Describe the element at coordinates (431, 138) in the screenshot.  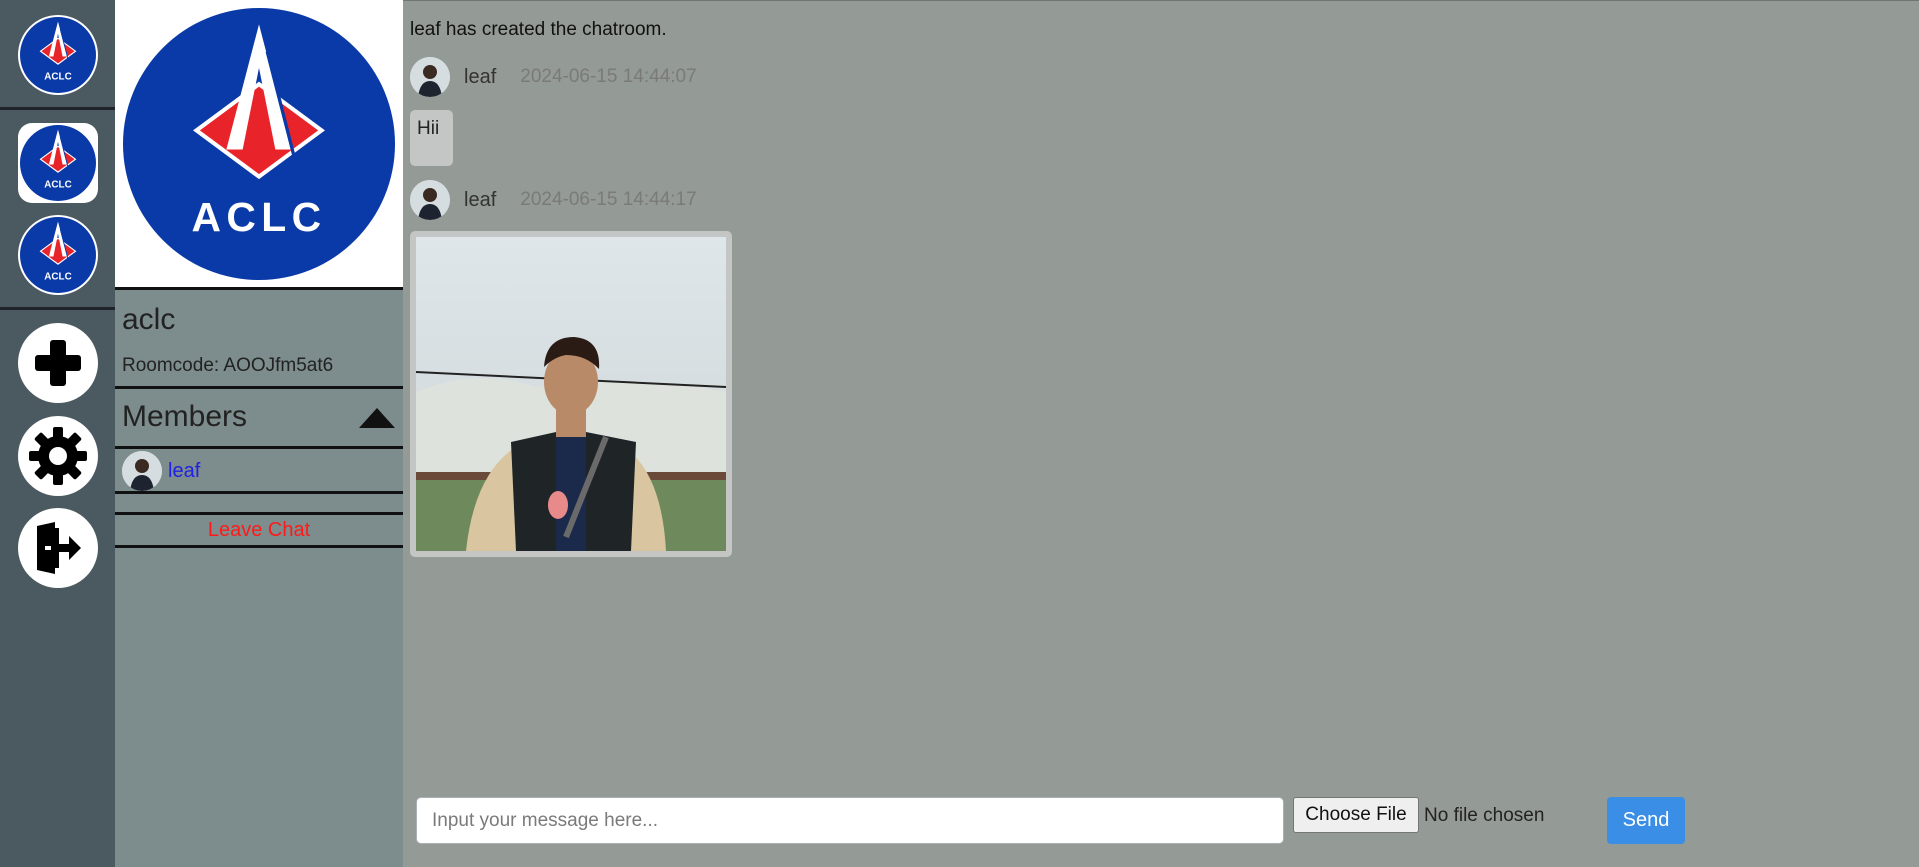
I see `message-bubble: Hii` at that location.